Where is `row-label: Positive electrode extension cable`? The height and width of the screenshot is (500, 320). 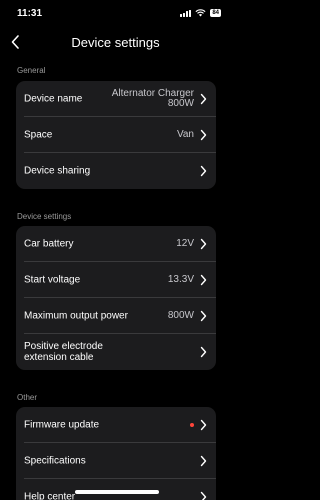
row-label: Positive electrode extension cable is located at coordinates (63, 352).